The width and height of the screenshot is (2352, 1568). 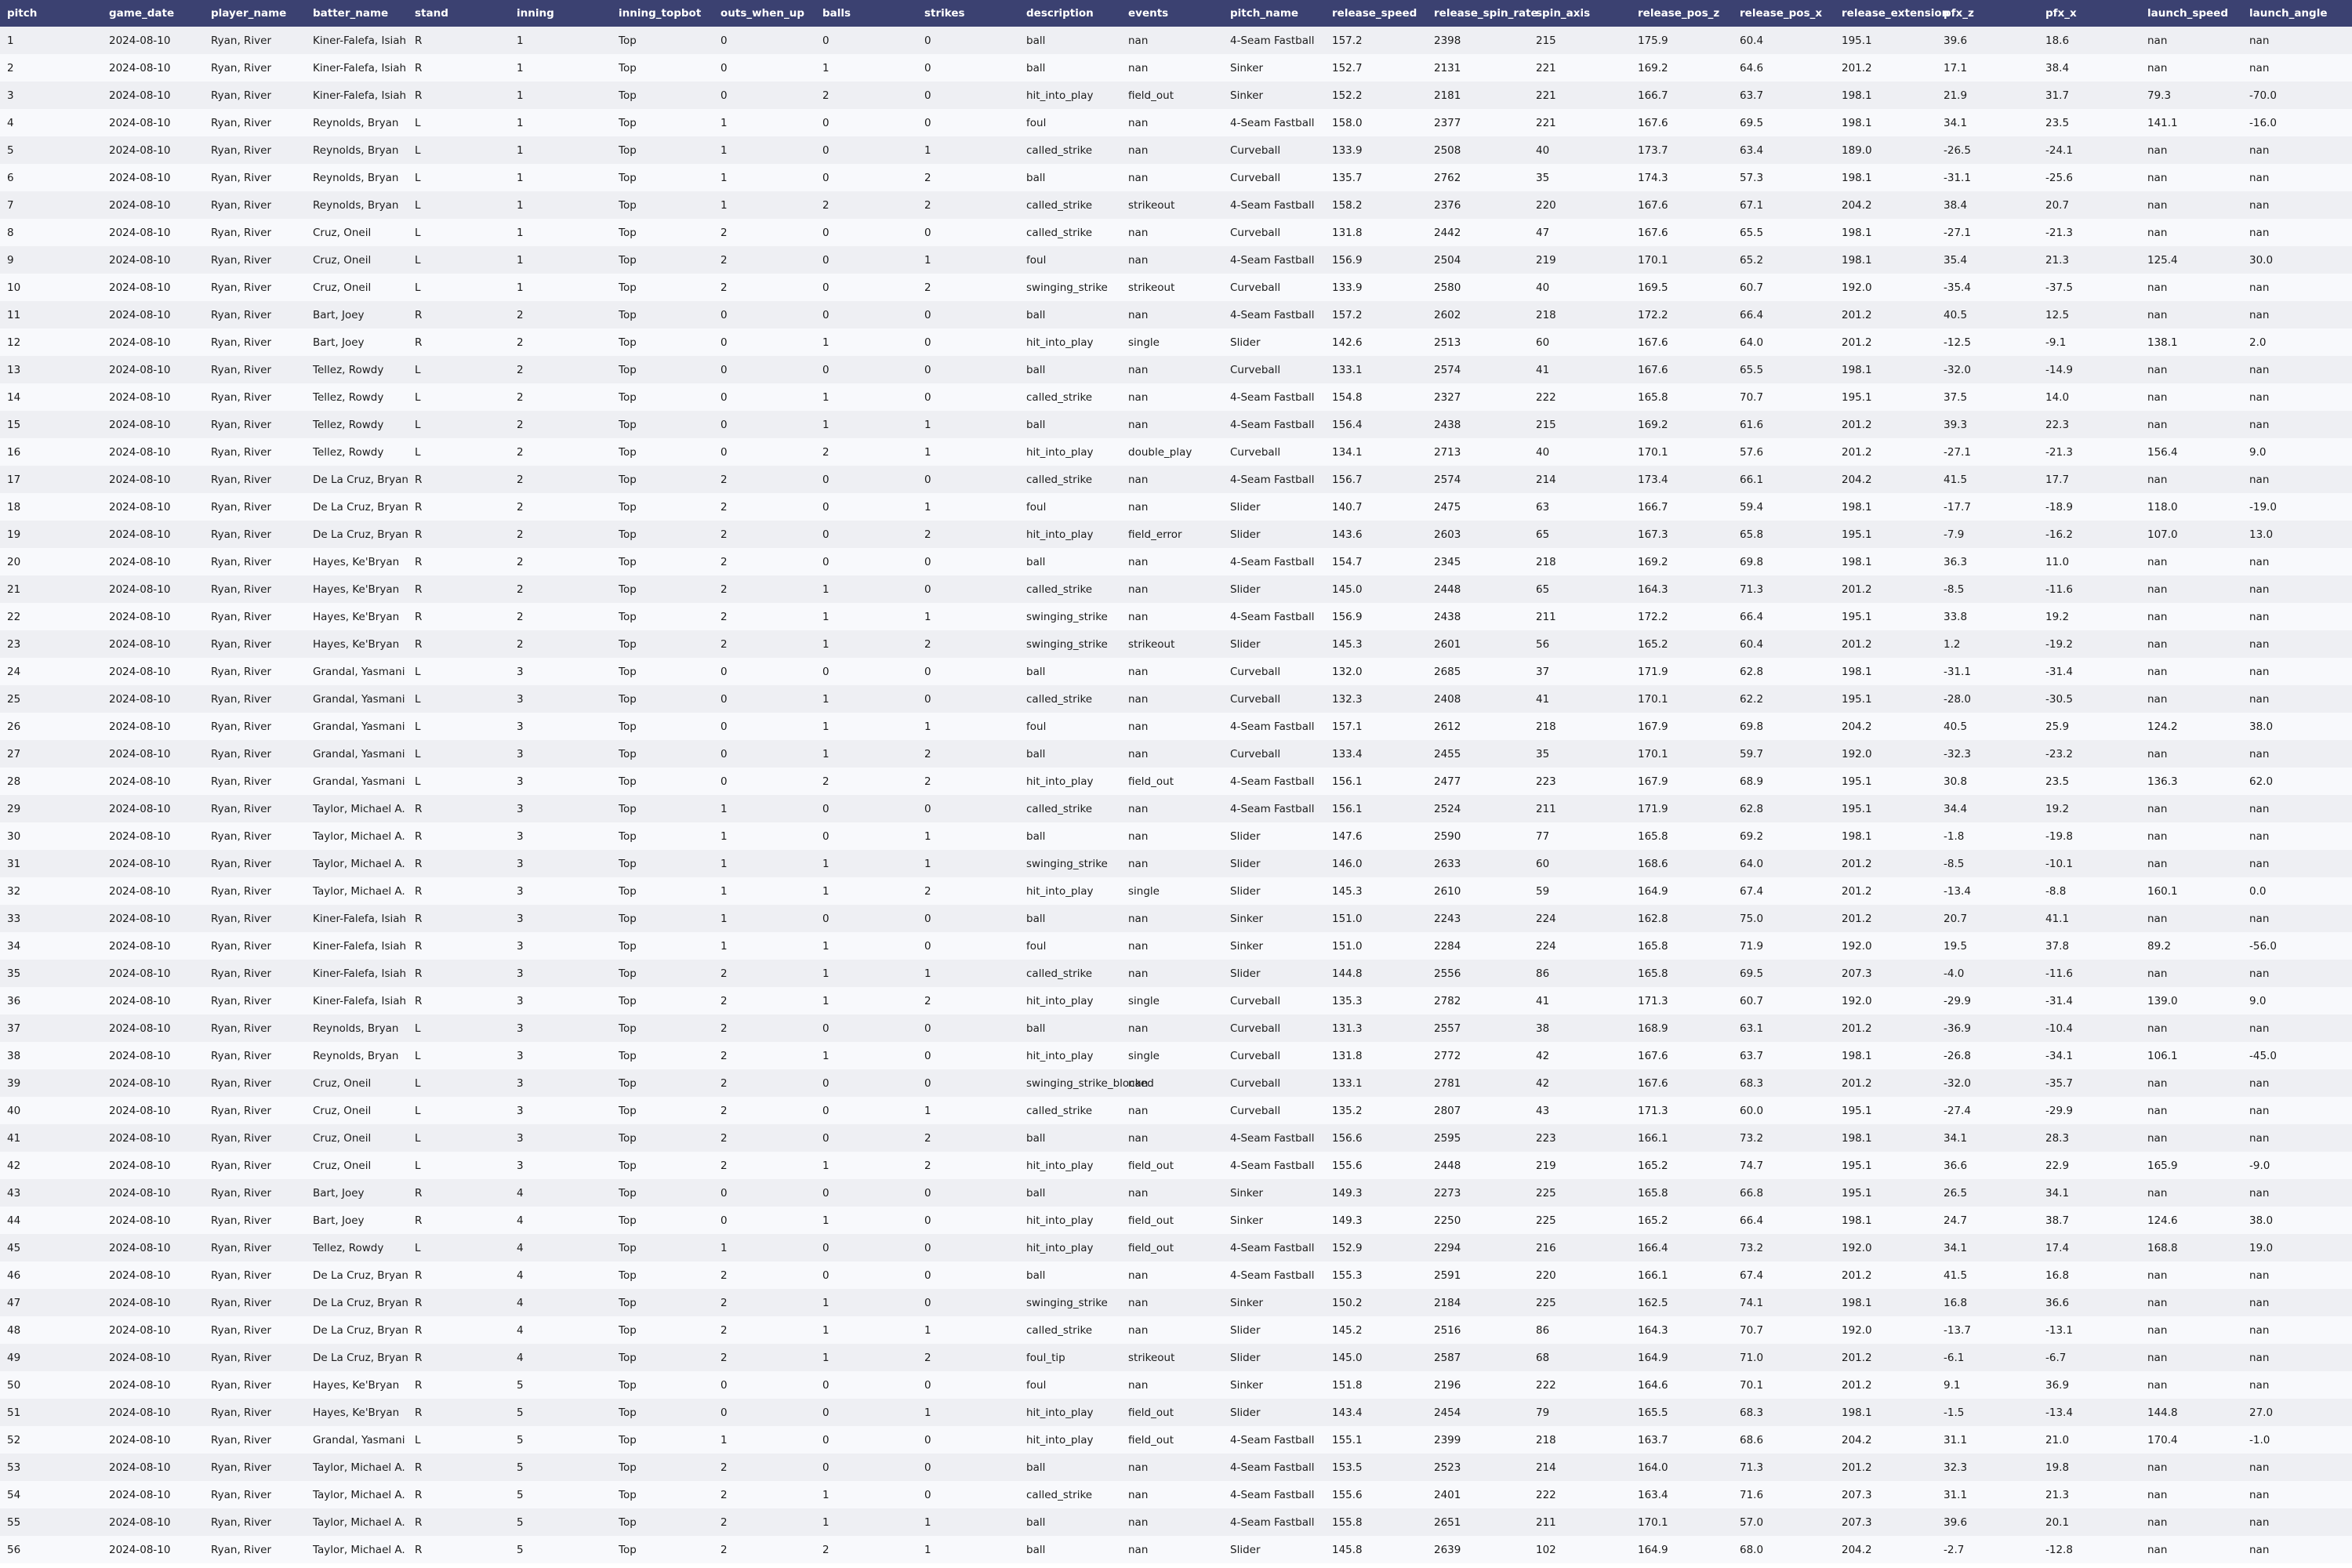 I want to click on cell-launch-angle: 38.0, so click(x=2261, y=726).